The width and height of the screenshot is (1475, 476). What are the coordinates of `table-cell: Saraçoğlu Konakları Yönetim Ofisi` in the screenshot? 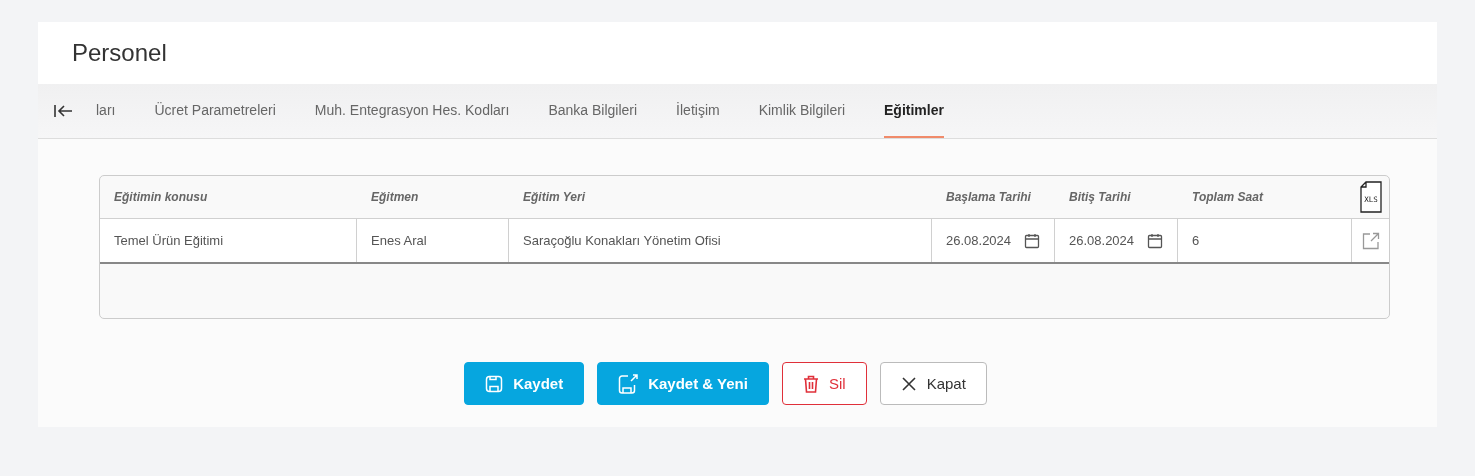 It's located at (622, 240).